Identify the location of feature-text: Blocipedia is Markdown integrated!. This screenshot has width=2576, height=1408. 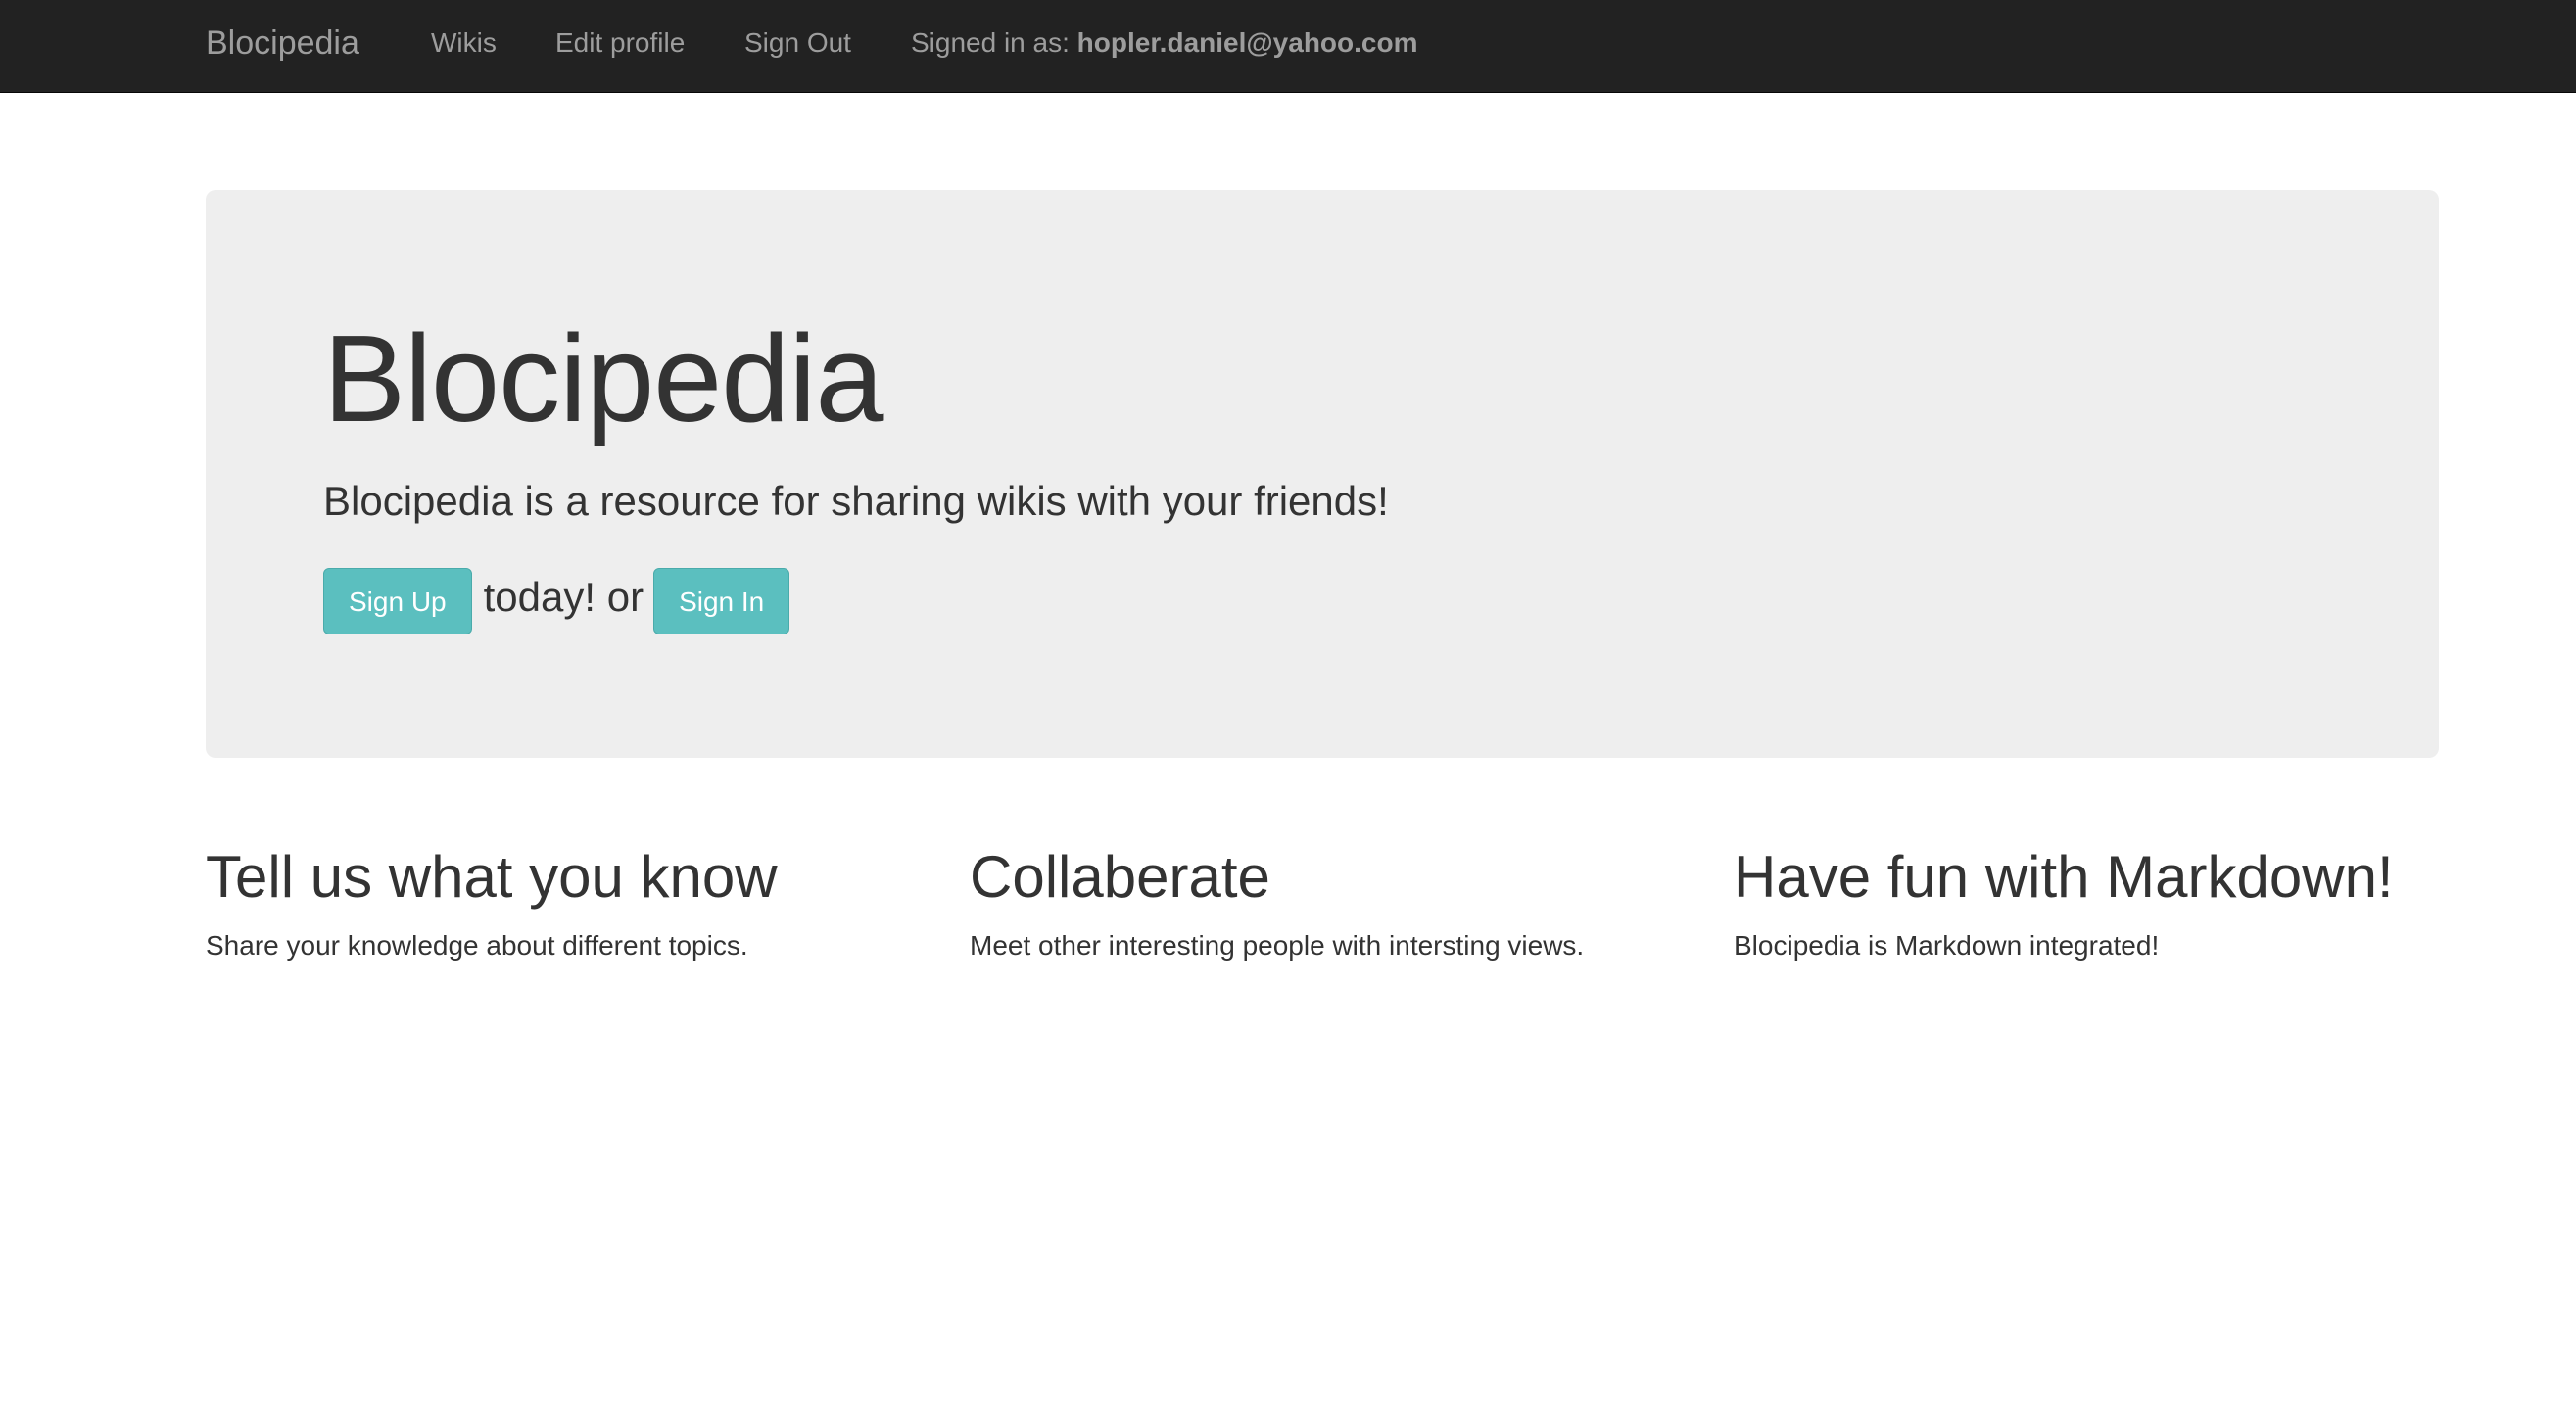
(1947, 945).